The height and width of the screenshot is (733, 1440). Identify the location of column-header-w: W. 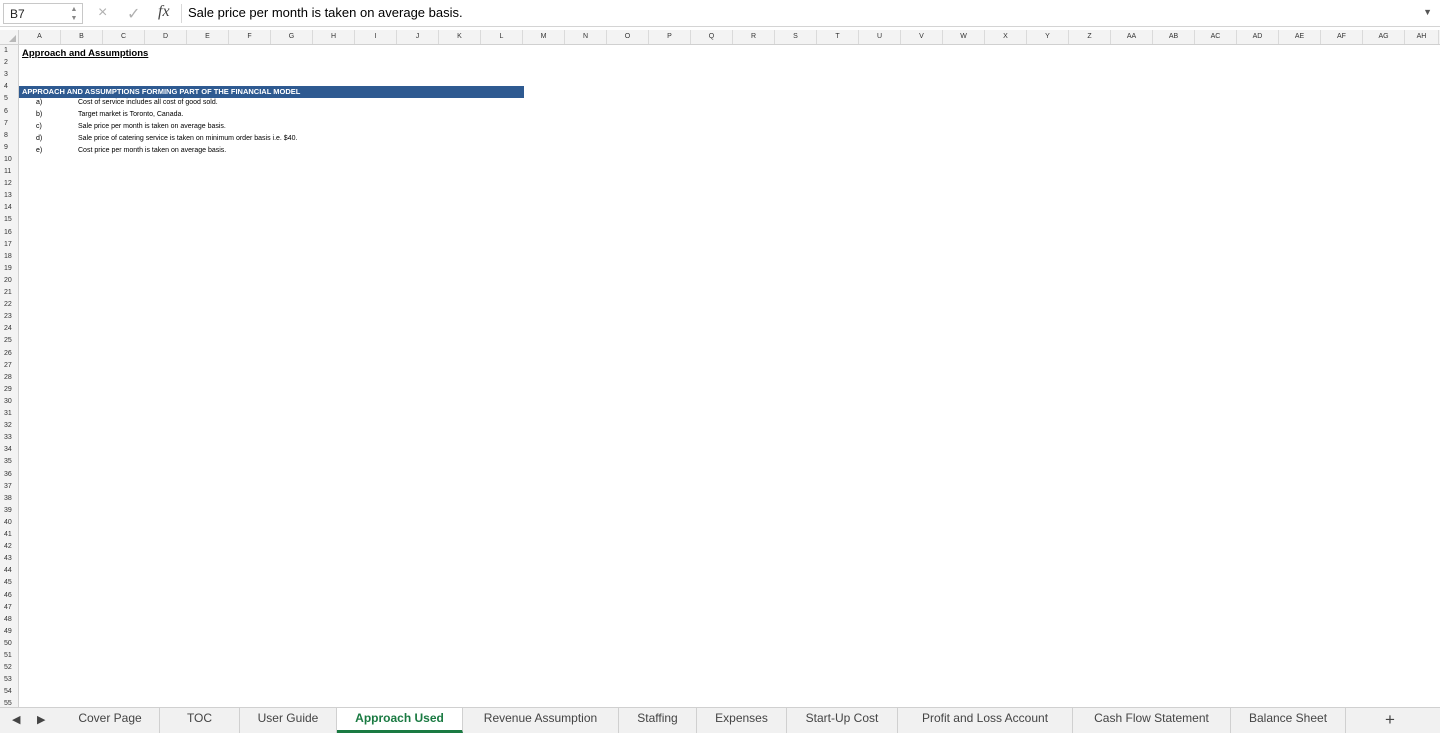
(964, 37).